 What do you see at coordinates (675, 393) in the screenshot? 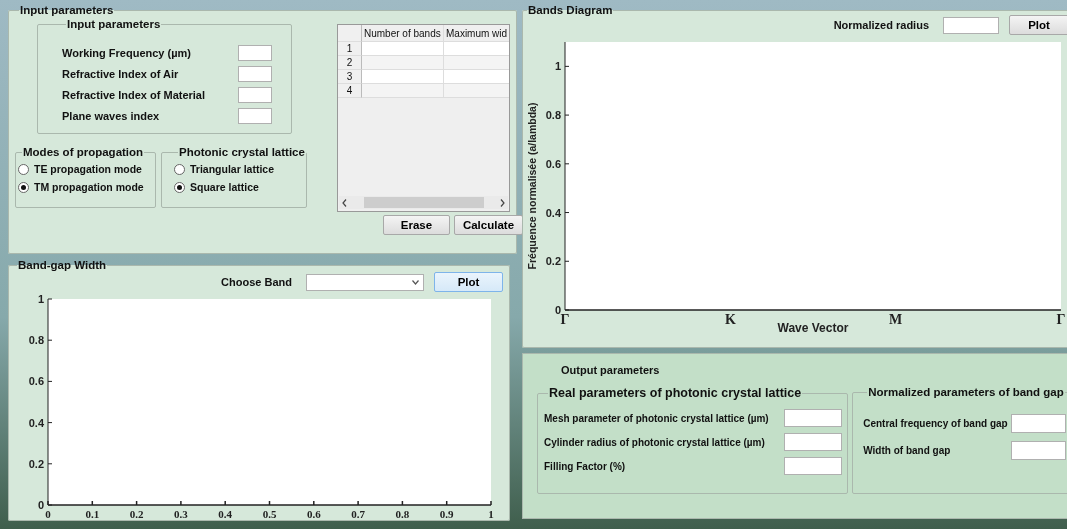
I see `group-title: Real parameters of photonic crystal lattice` at bounding box center [675, 393].